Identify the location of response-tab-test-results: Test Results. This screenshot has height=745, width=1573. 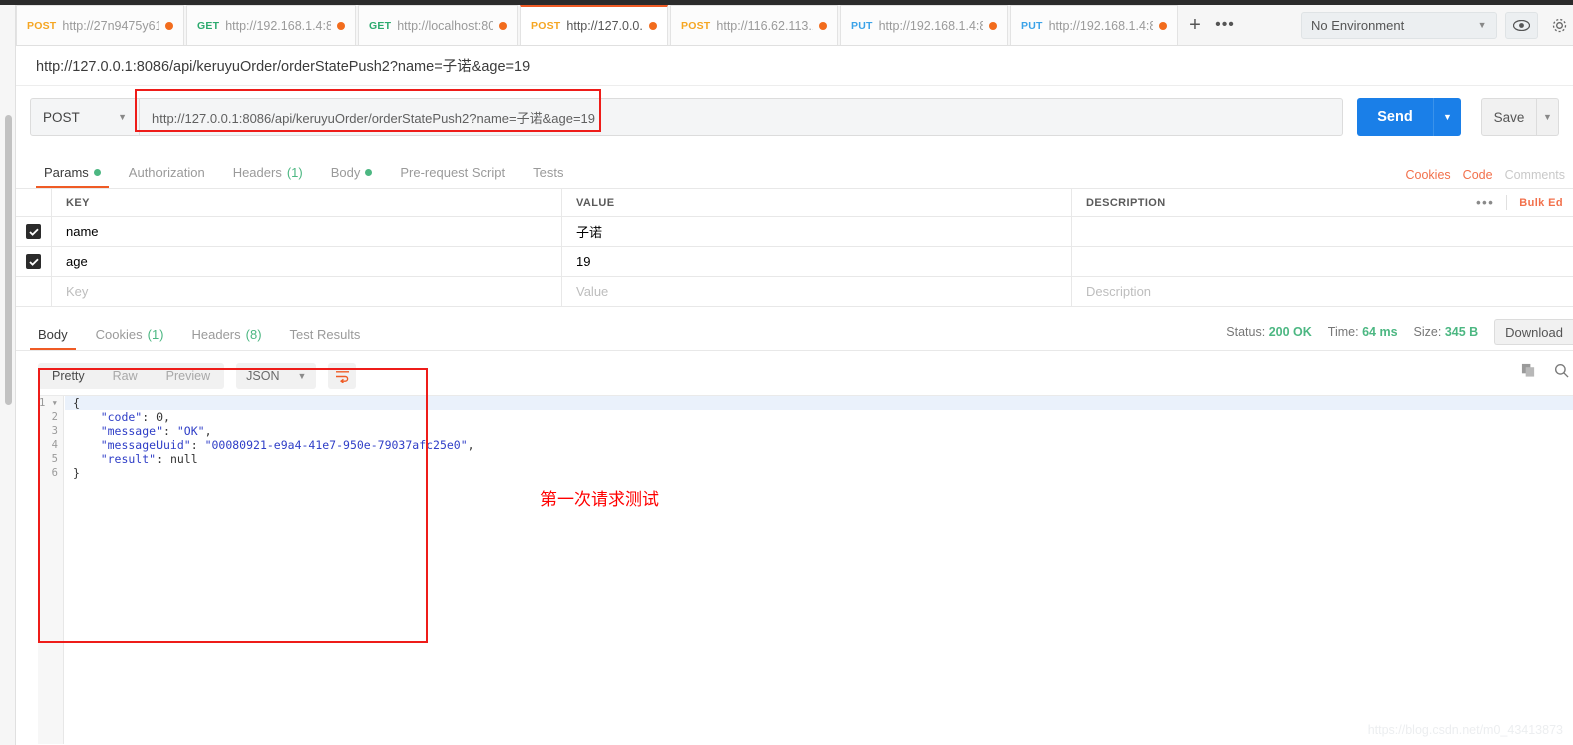
(325, 334).